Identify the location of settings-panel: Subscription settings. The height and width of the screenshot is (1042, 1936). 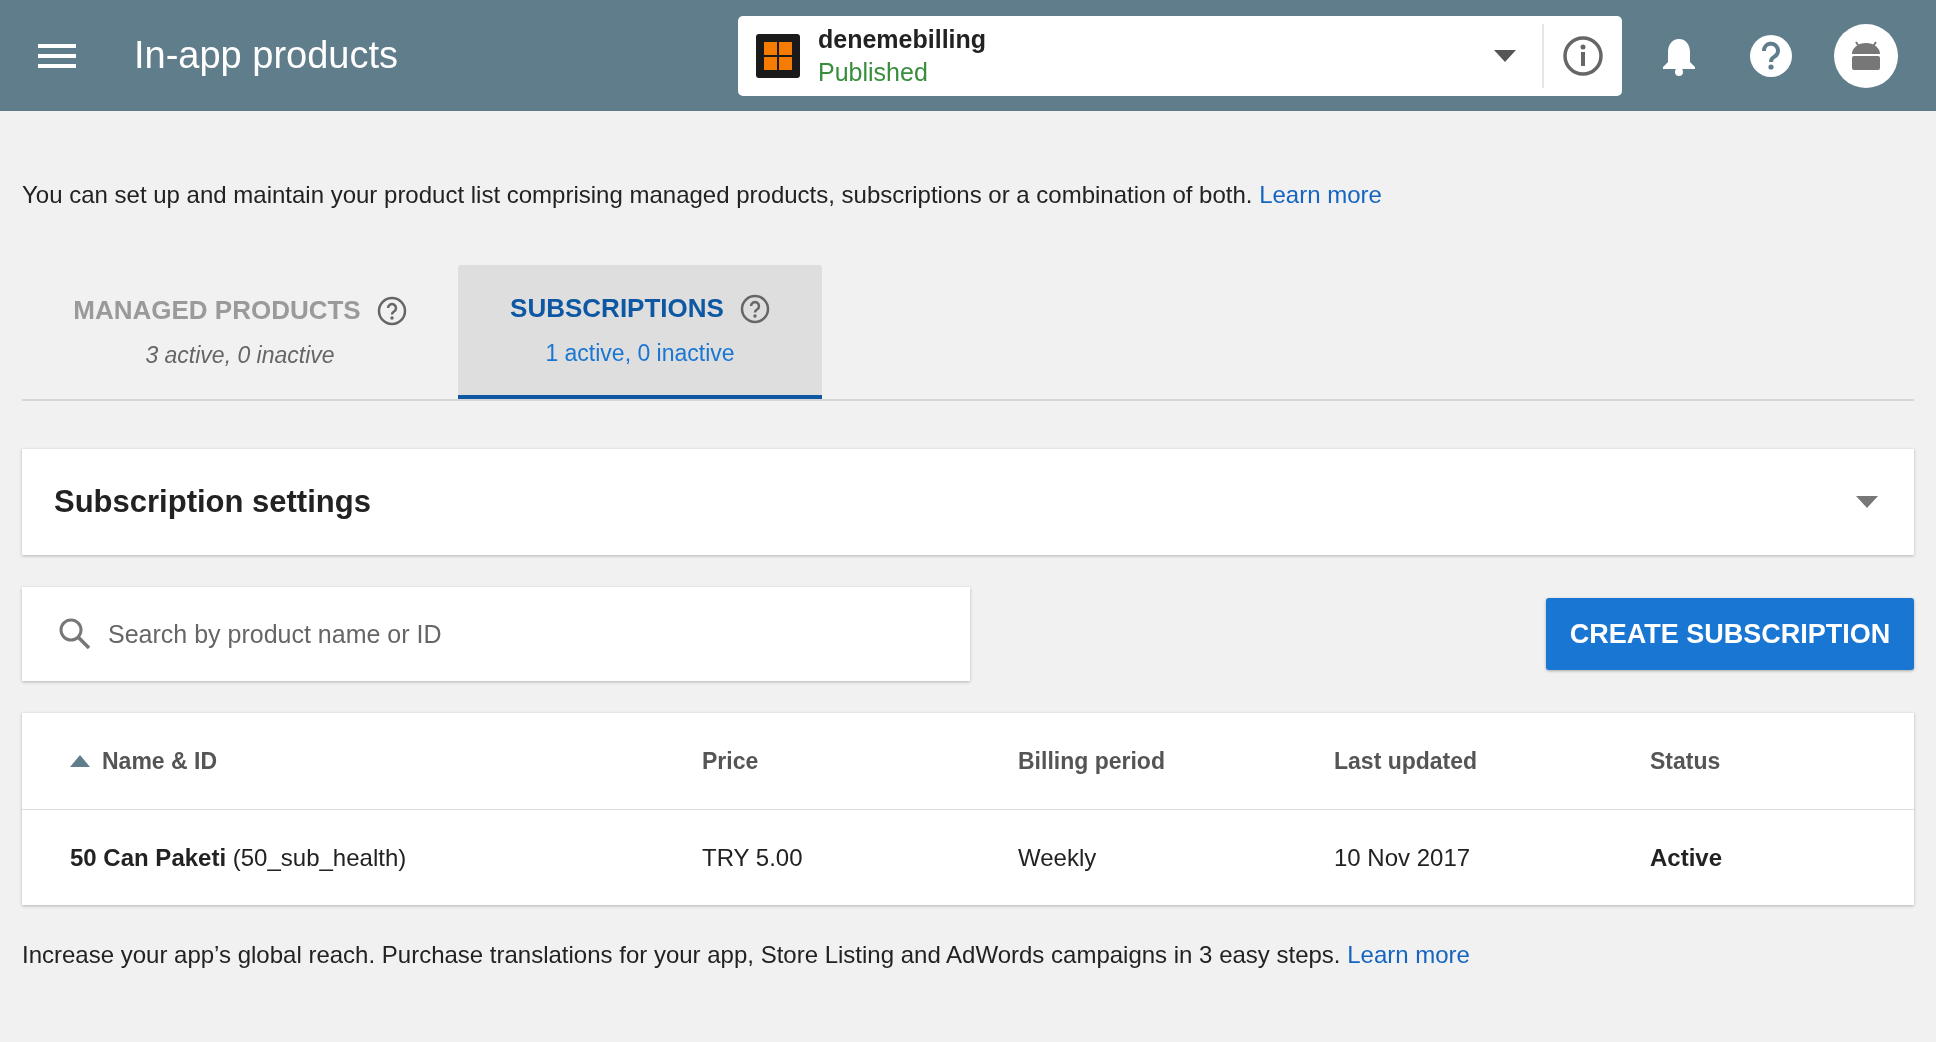
(968, 502).